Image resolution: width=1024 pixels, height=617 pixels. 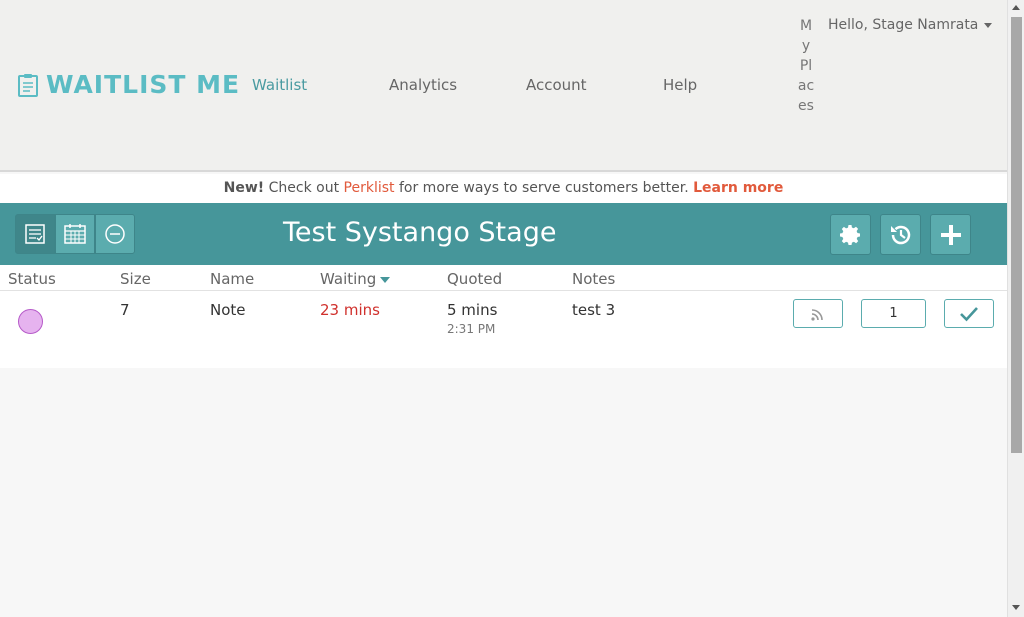 I want to click on nav-account: Account, so click(x=556, y=85).